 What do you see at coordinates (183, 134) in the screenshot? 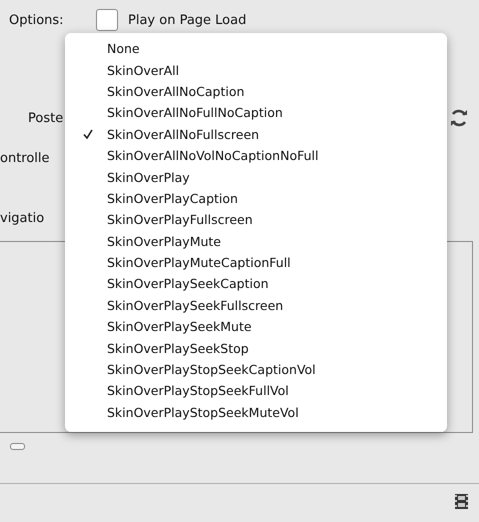
I see `menu-item: SkinOverAllNoFullscreen` at bounding box center [183, 134].